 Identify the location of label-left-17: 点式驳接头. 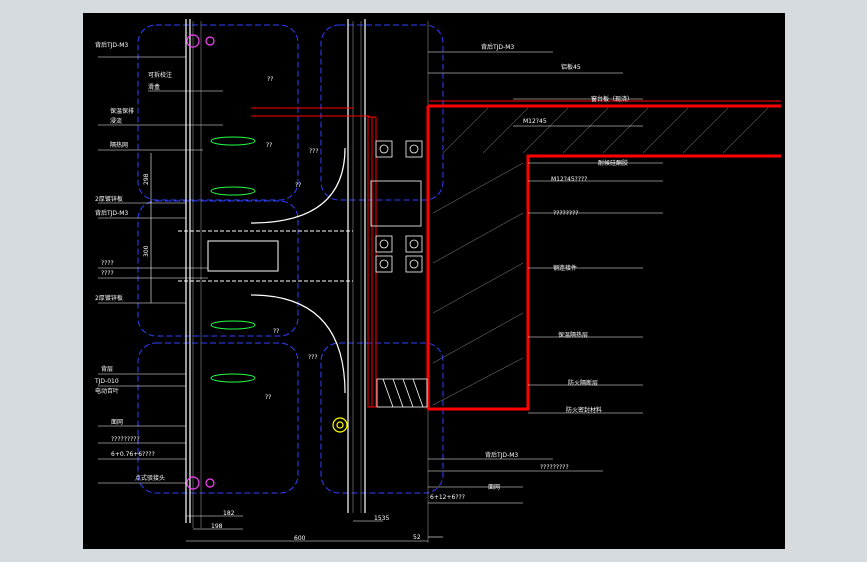
(150, 478).